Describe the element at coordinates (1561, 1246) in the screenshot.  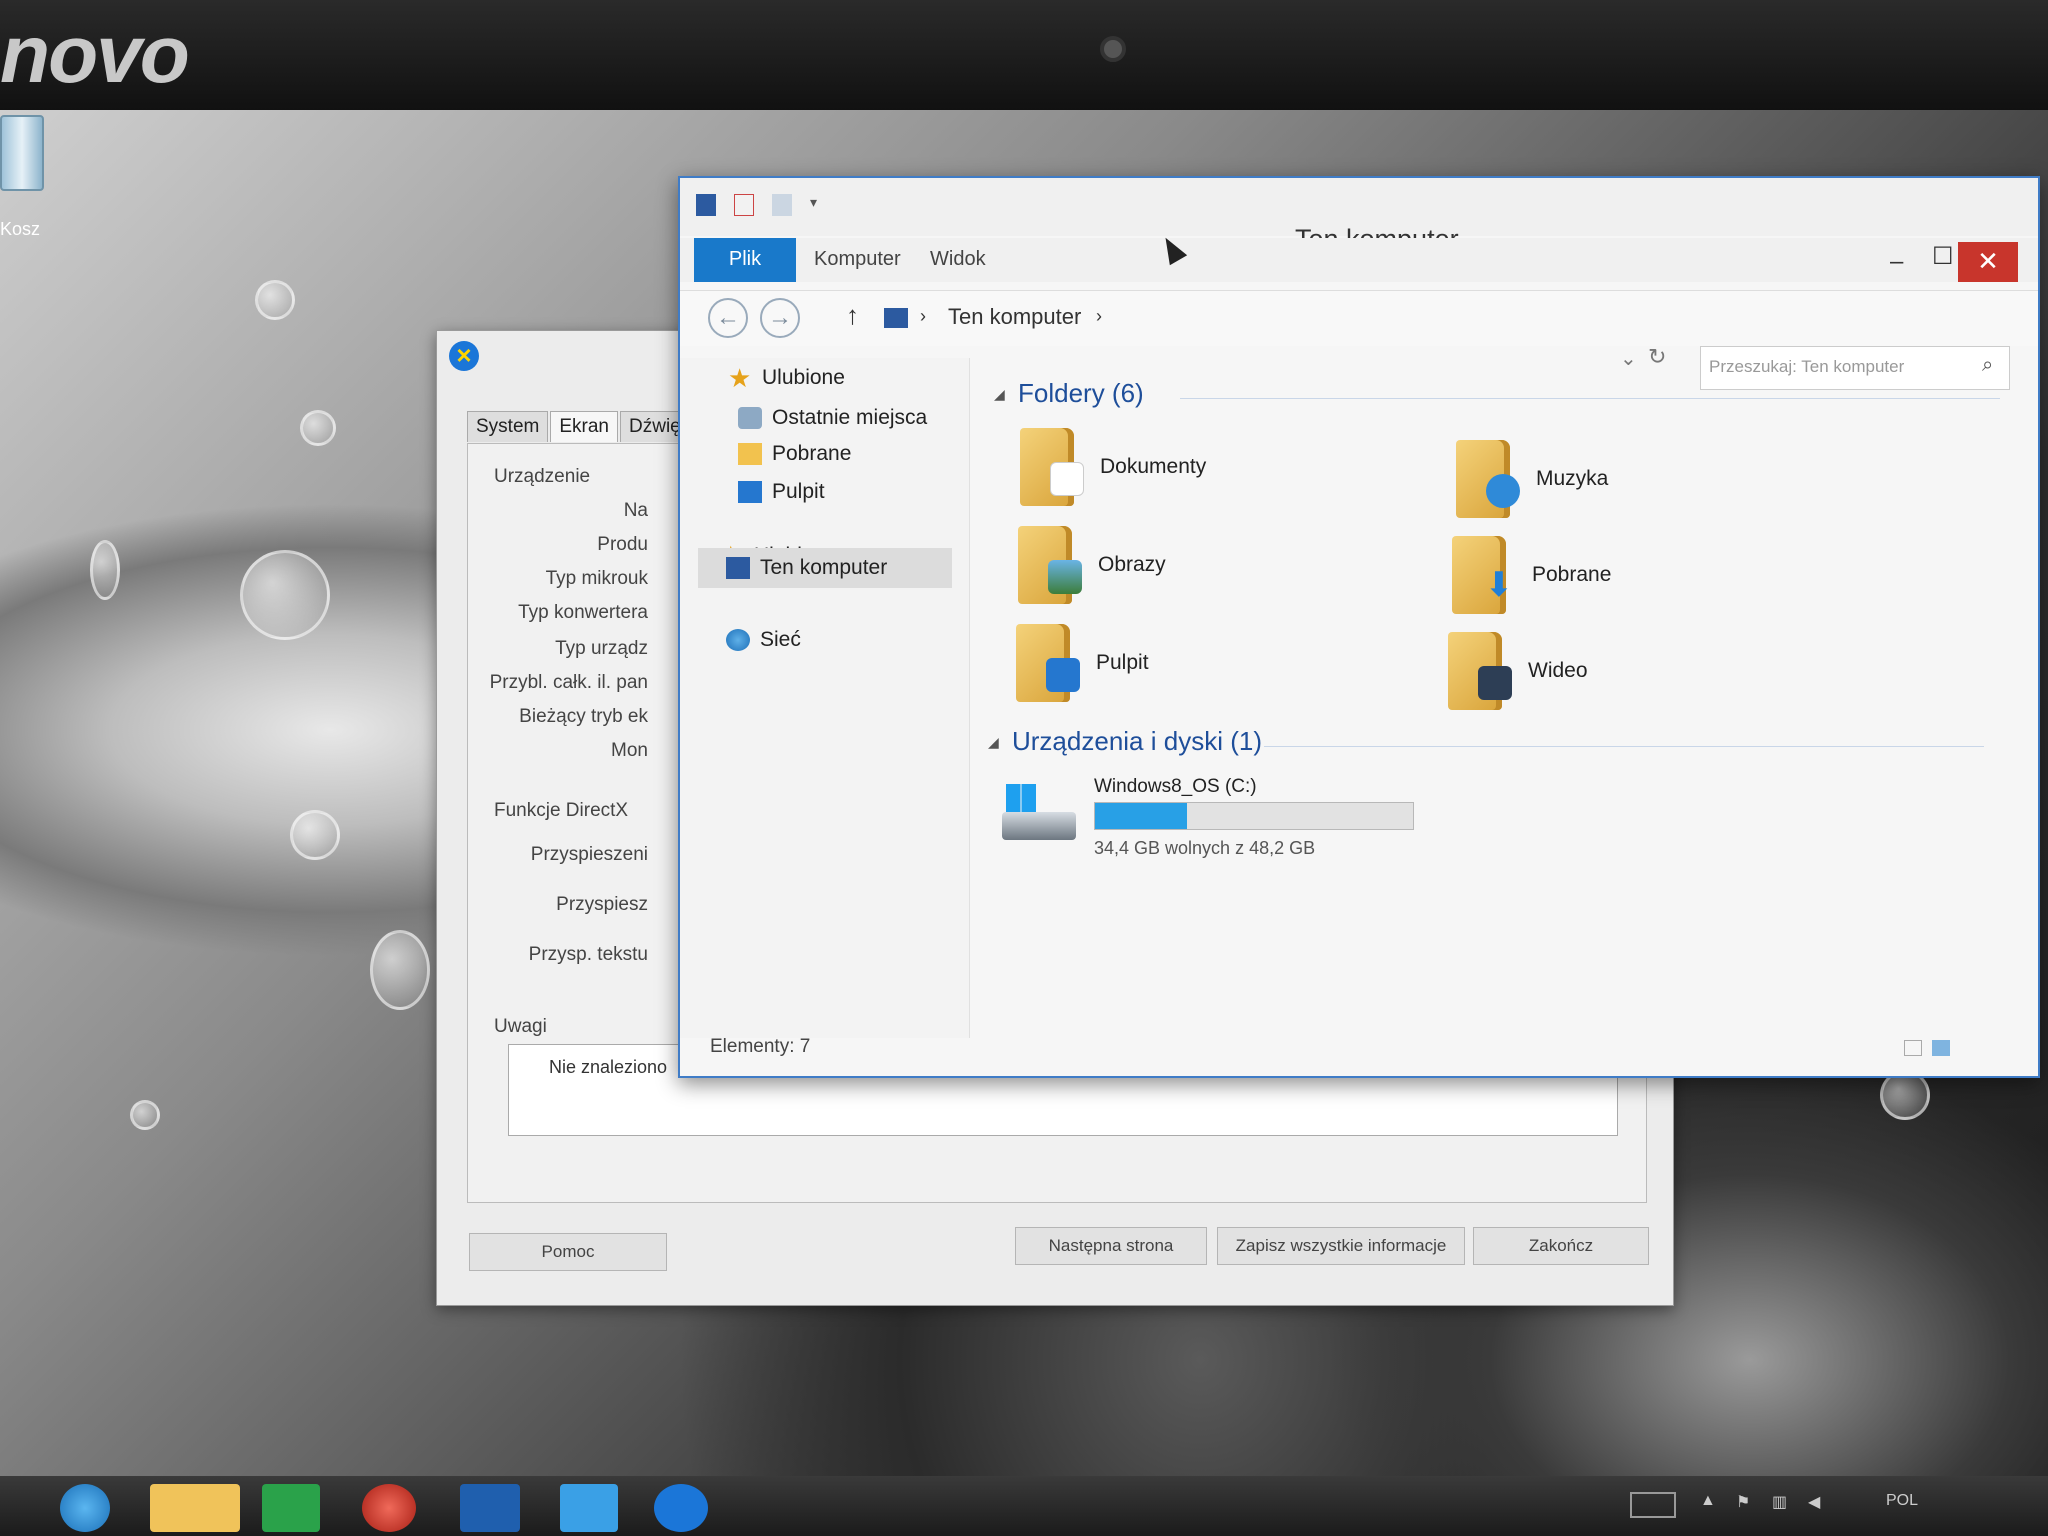
I see `exit-button: Zakończ` at that location.